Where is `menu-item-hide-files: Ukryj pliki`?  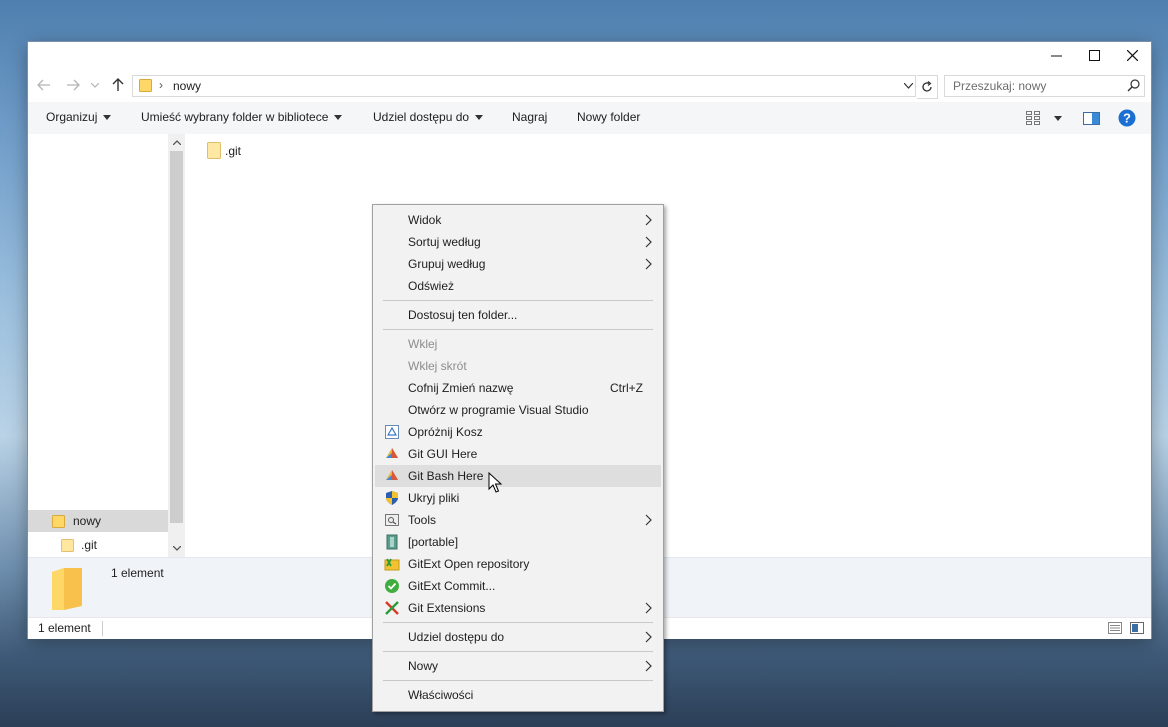
menu-item-hide-files: Ukryj pliki is located at coordinates (518, 498).